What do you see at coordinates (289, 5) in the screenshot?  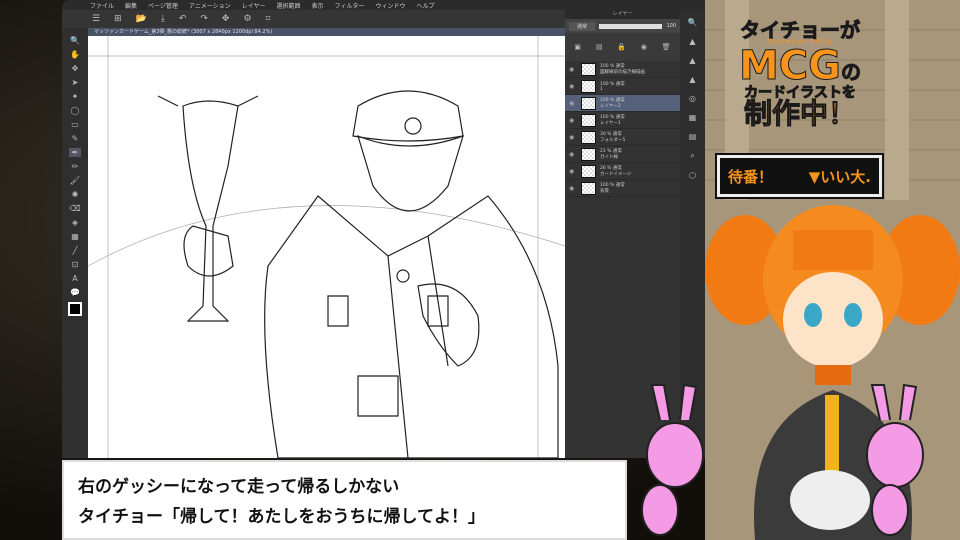 I see `menu-selection: 選択範囲` at bounding box center [289, 5].